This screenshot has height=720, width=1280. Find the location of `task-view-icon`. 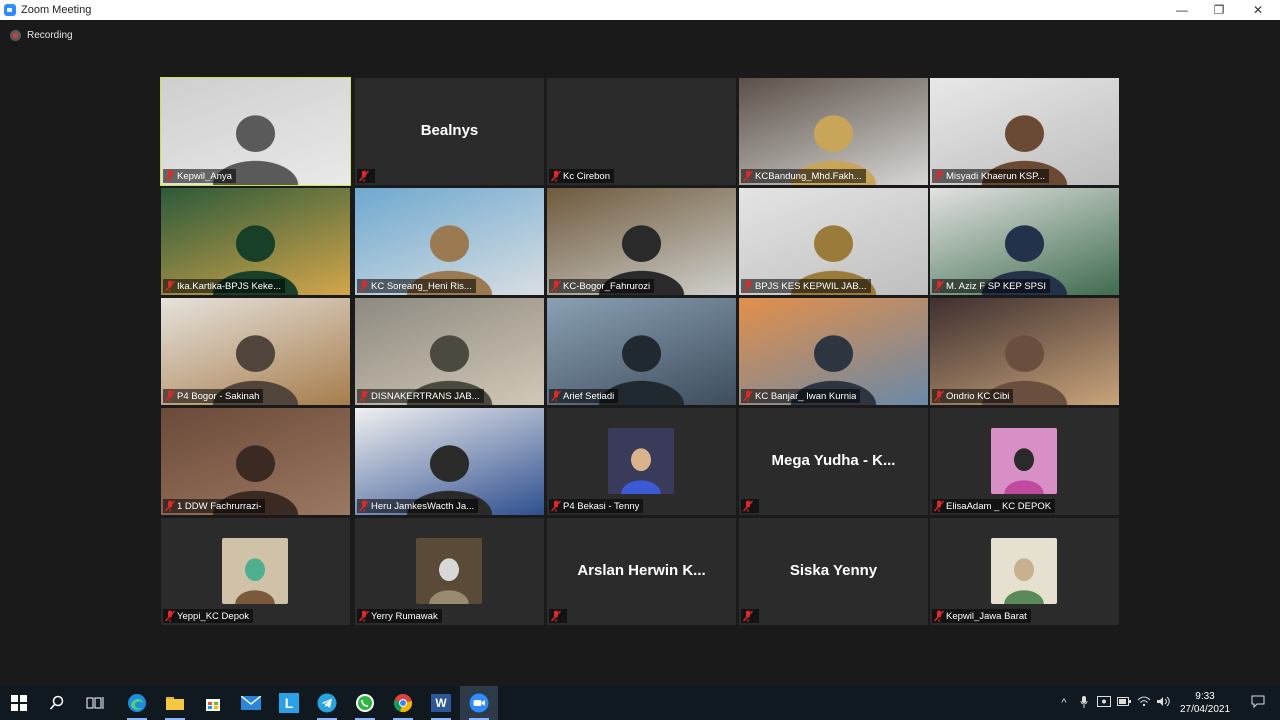

task-view-icon is located at coordinates (95, 703).